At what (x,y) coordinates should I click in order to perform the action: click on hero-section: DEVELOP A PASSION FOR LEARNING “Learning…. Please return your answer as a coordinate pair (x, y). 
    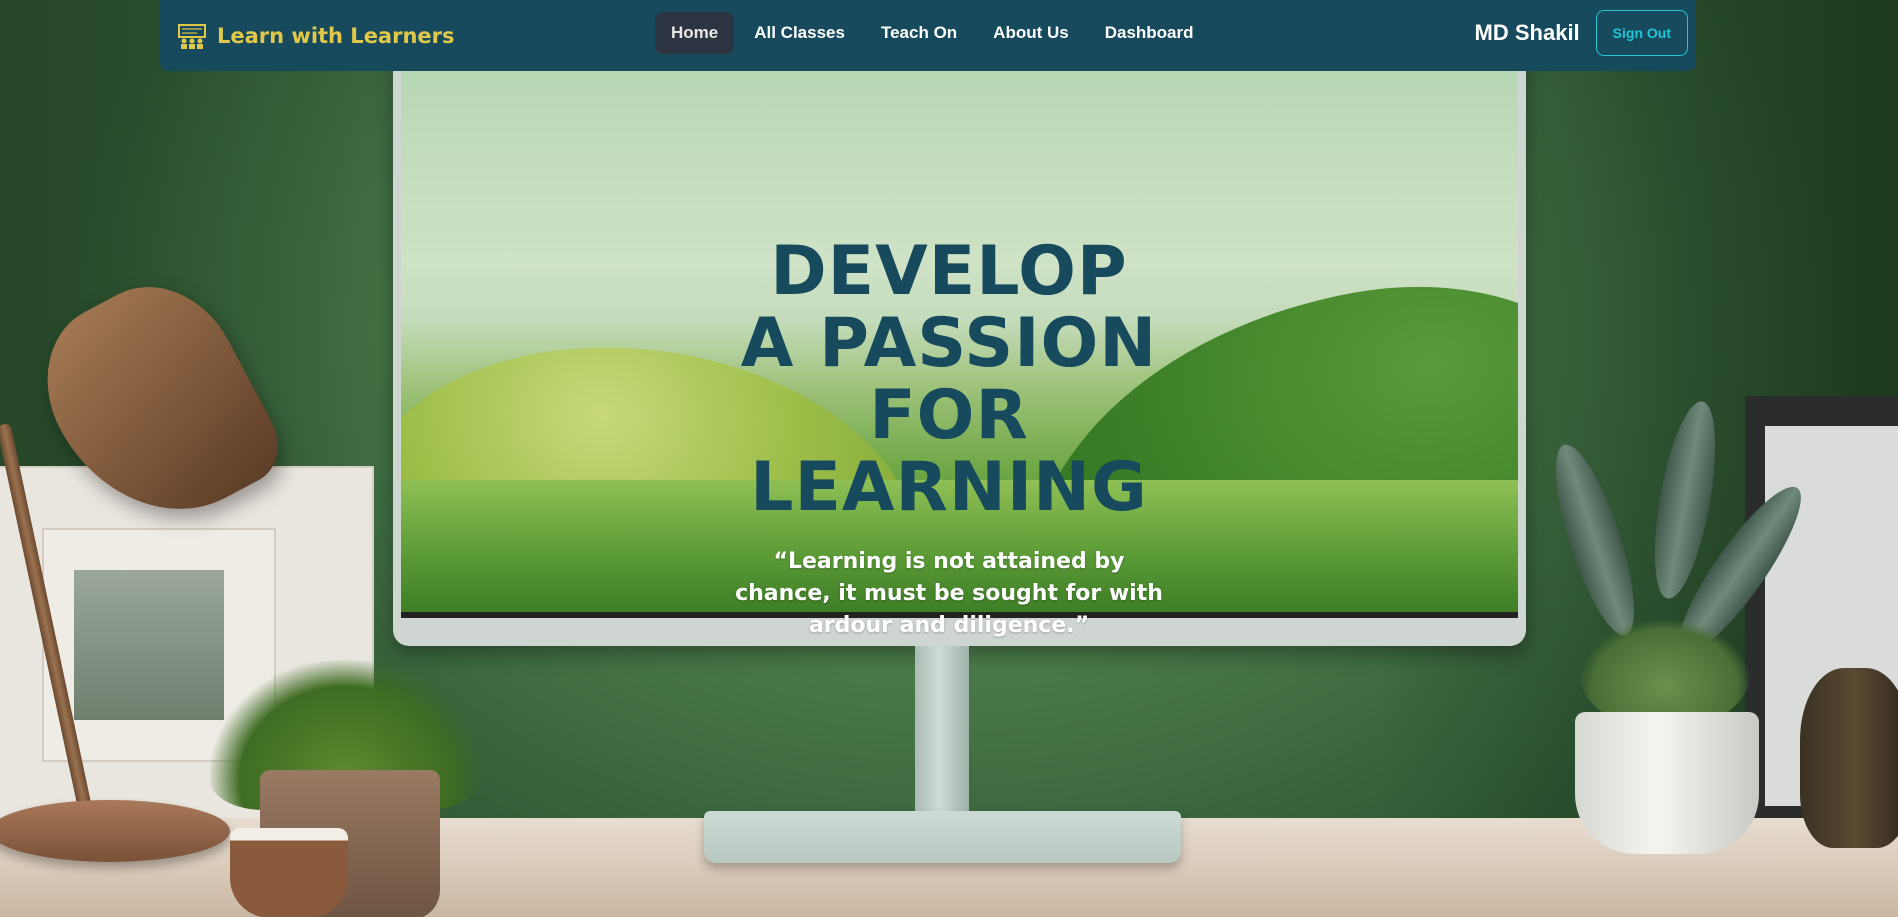
    Looking at the image, I should click on (949, 439).